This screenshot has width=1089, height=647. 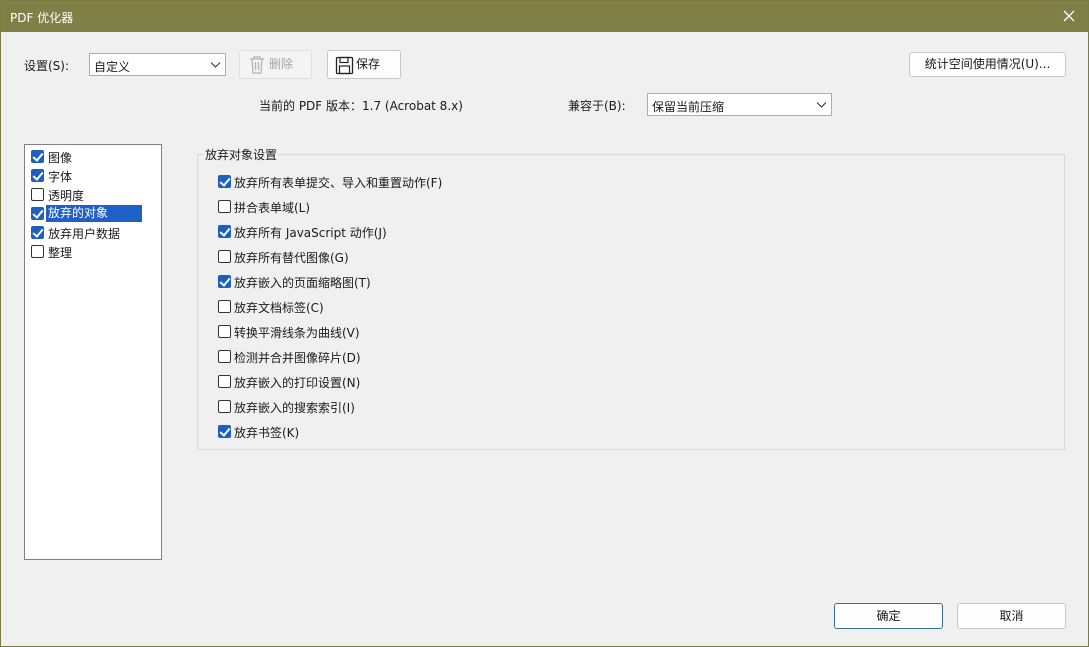 What do you see at coordinates (66, 196) in the screenshot?
I see `category-item-label: 透明度` at bounding box center [66, 196].